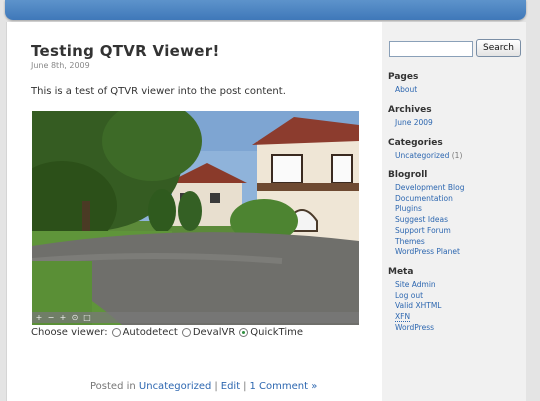 This screenshot has height=401, width=540. What do you see at coordinates (424, 198) in the screenshot?
I see `blogroll-link: Documentation` at bounding box center [424, 198].